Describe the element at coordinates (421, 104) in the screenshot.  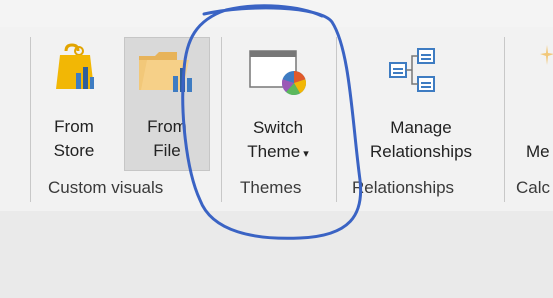
I see `manage-relationships-button: Manage Relationships` at that location.